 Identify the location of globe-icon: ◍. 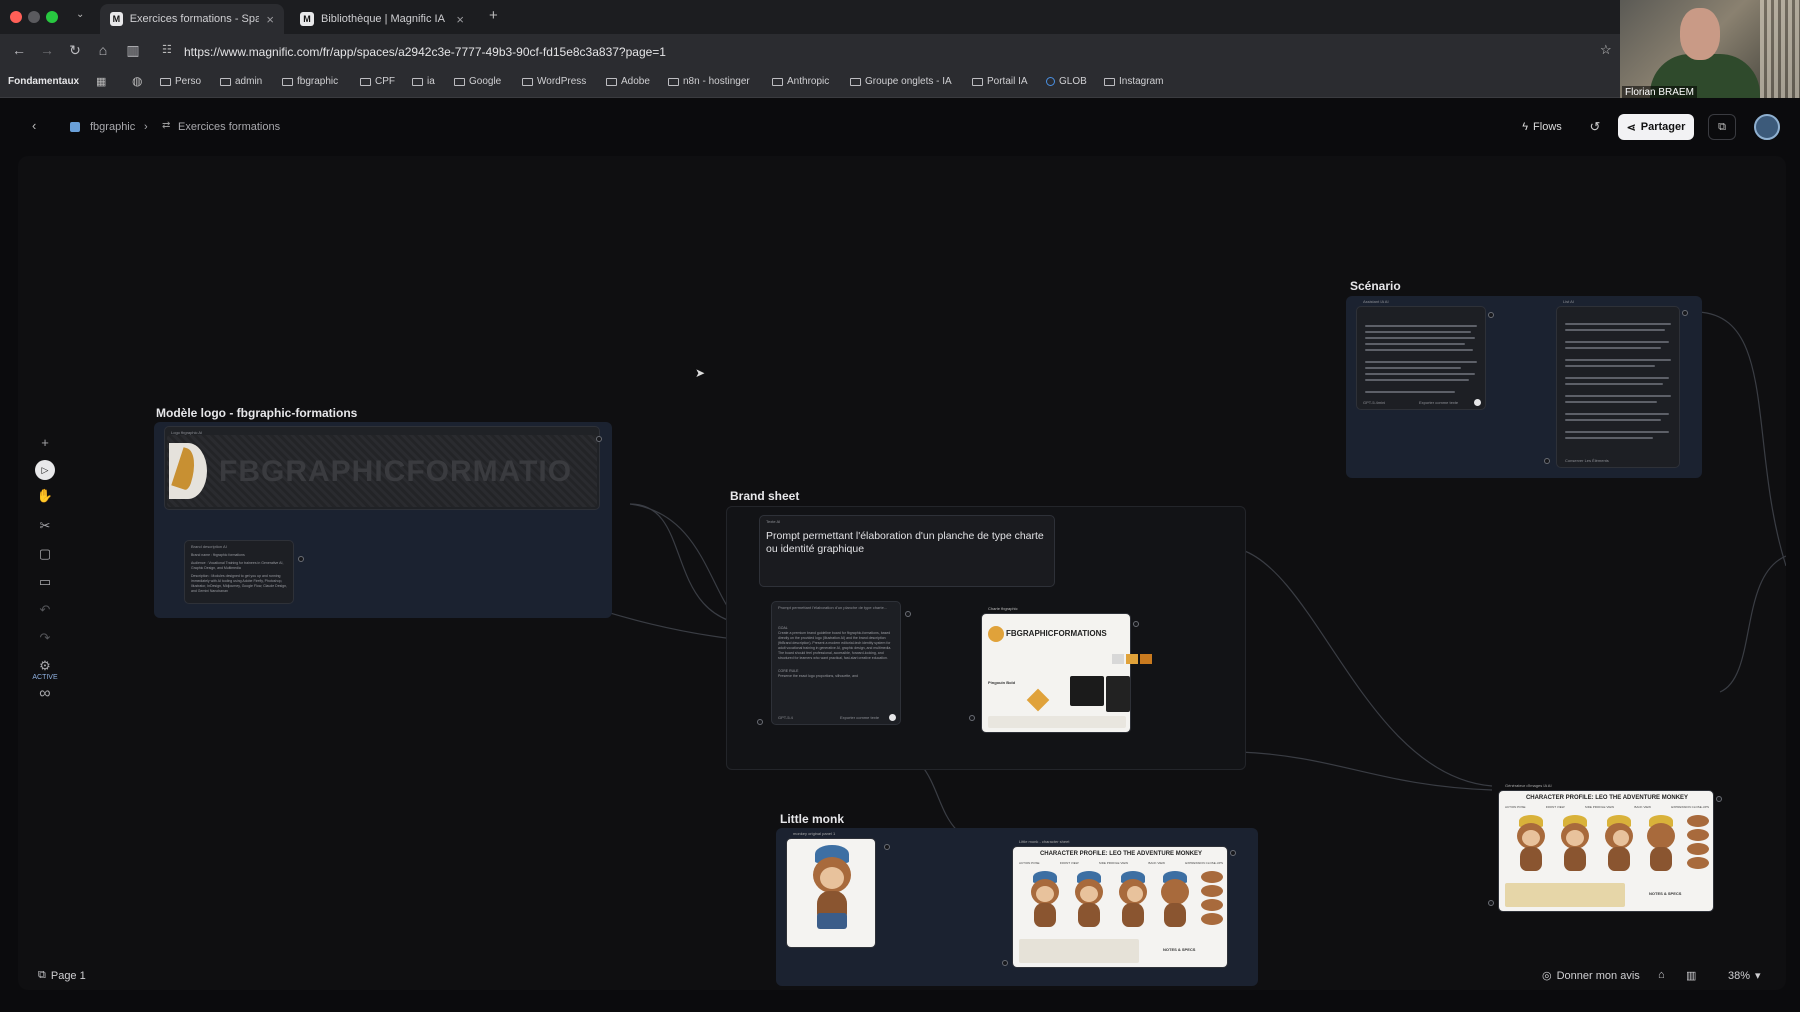
(137, 81).